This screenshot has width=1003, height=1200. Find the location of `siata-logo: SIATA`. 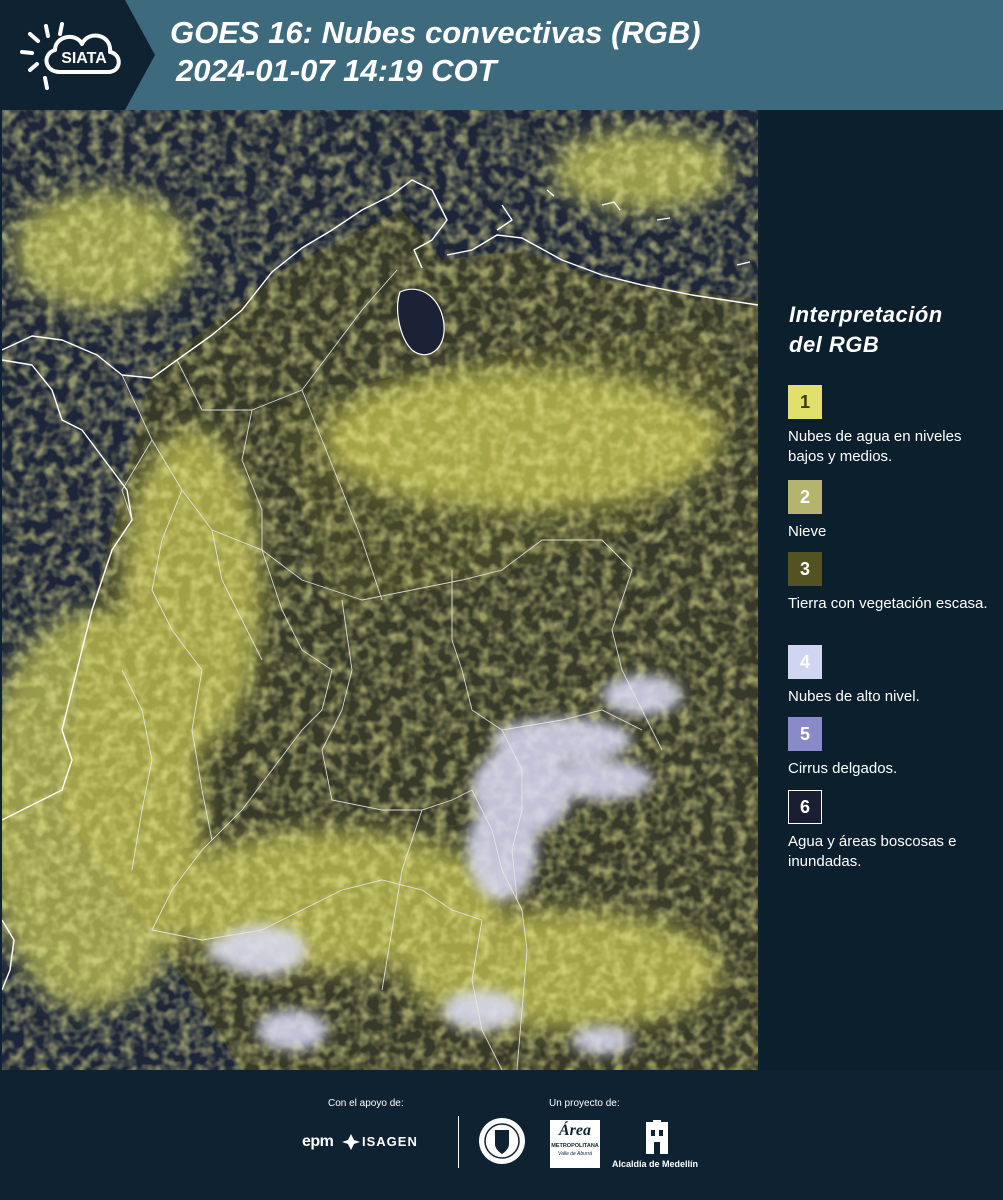

siata-logo: SIATA is located at coordinates (77, 55).